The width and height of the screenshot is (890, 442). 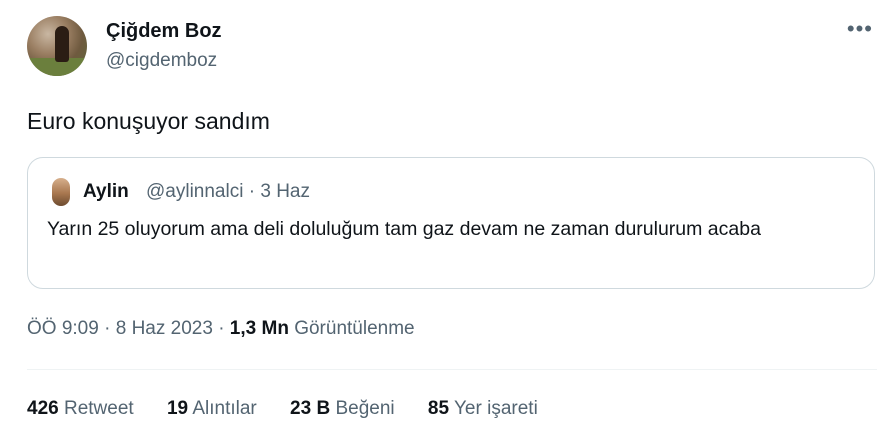 What do you see at coordinates (452, 369) in the screenshot?
I see `divider` at bounding box center [452, 369].